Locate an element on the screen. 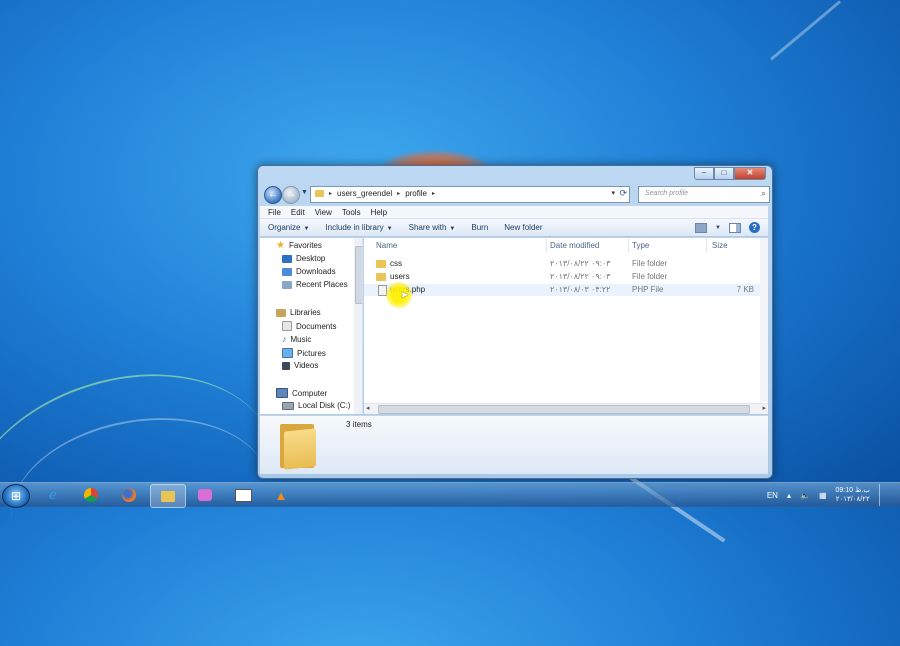 The image size is (900, 646). window-controls: – □ ✕ is located at coordinates (730, 173).